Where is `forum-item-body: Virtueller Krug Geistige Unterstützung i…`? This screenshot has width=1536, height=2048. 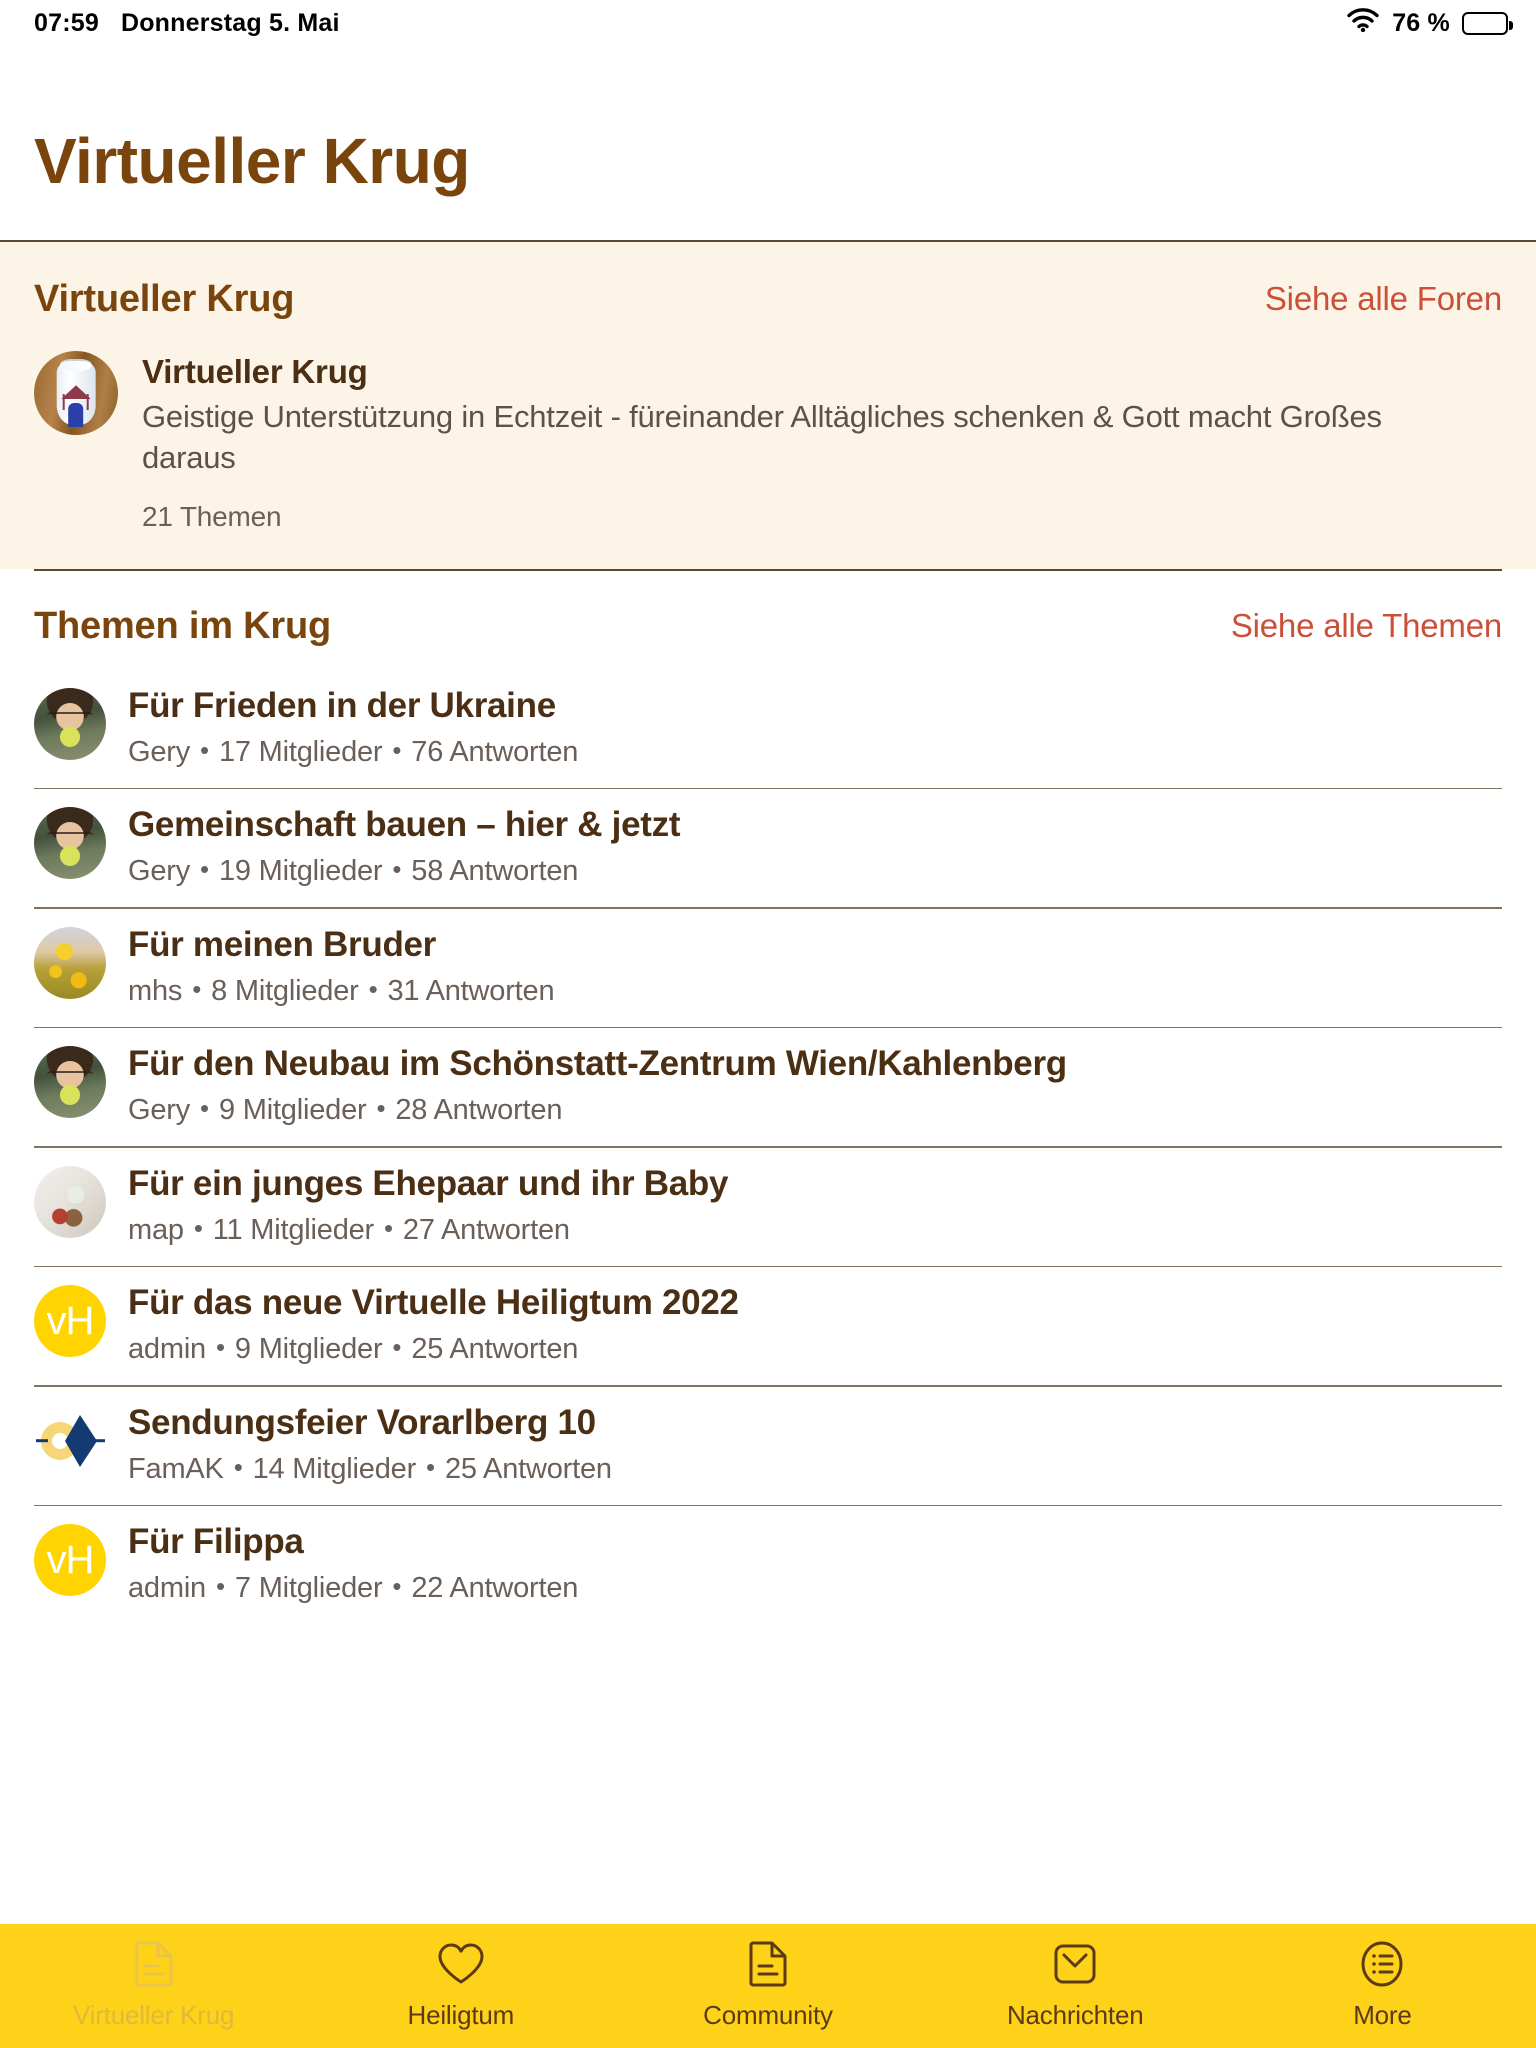
forum-item-body: Virtueller Krug Geistige Unterstützung i… is located at coordinates (822, 442).